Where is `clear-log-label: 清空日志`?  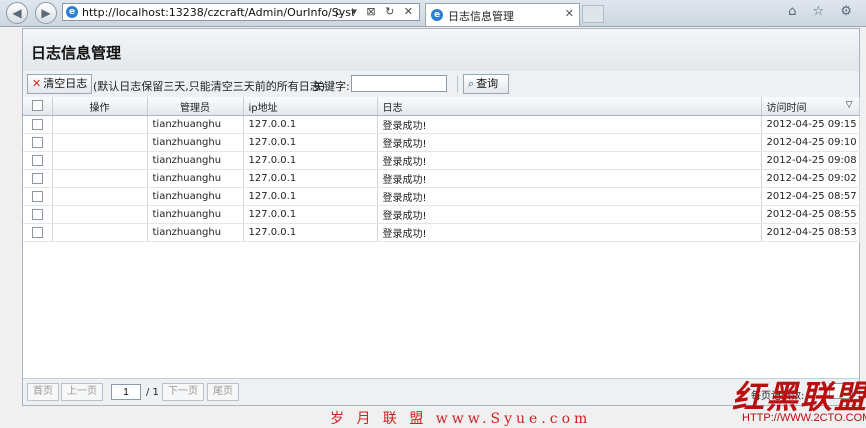
clear-log-label: 清空日志 is located at coordinates (65, 83).